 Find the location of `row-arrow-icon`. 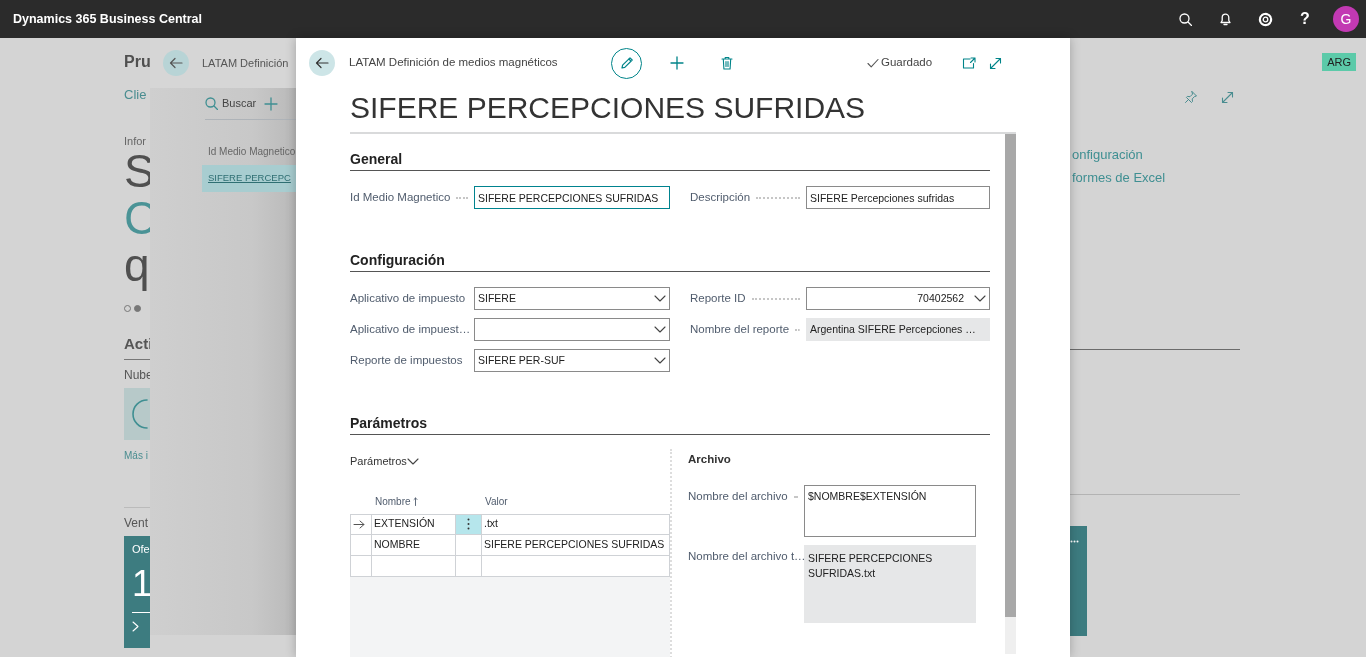

row-arrow-icon is located at coordinates (359, 524).